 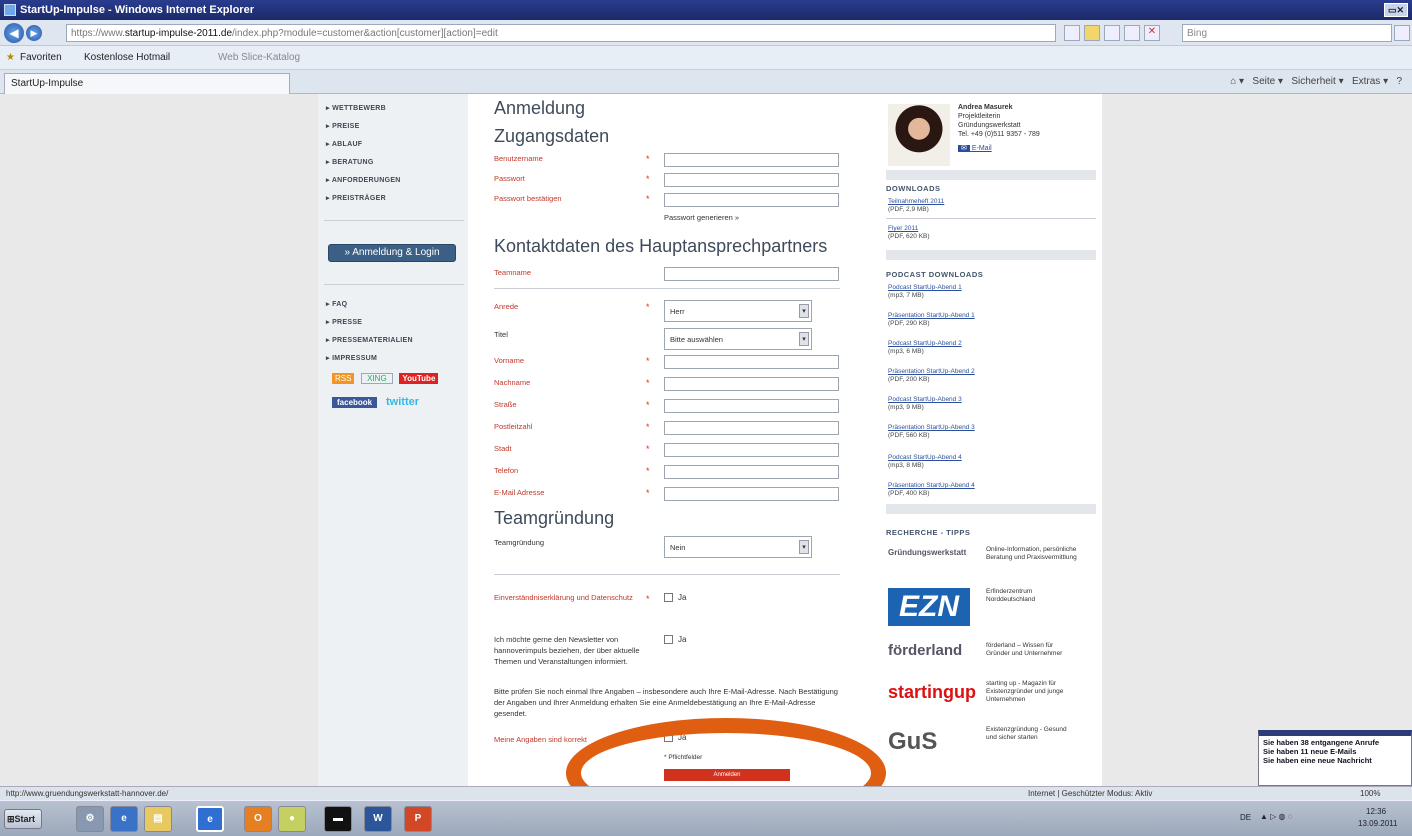 What do you see at coordinates (513, 272) in the screenshot?
I see `label-teamname: Teamname` at bounding box center [513, 272].